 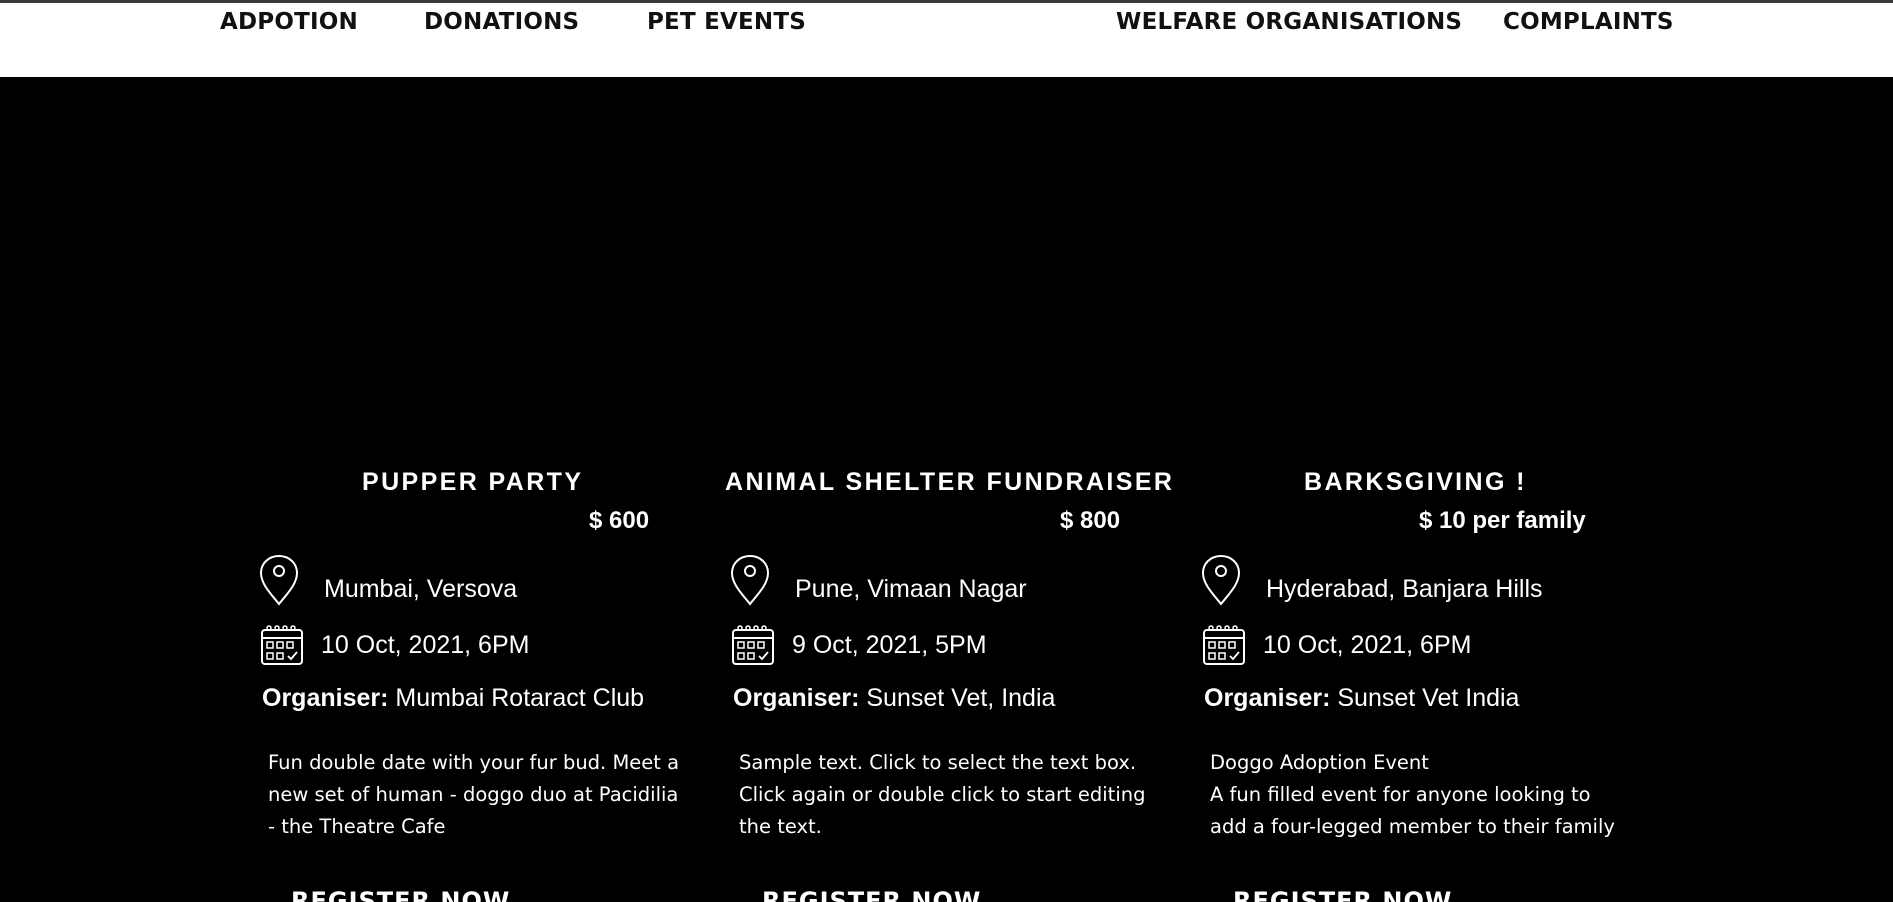 What do you see at coordinates (889, 645) in the screenshot?
I see `event-date: 9 Oct, 2021, 5PM` at bounding box center [889, 645].